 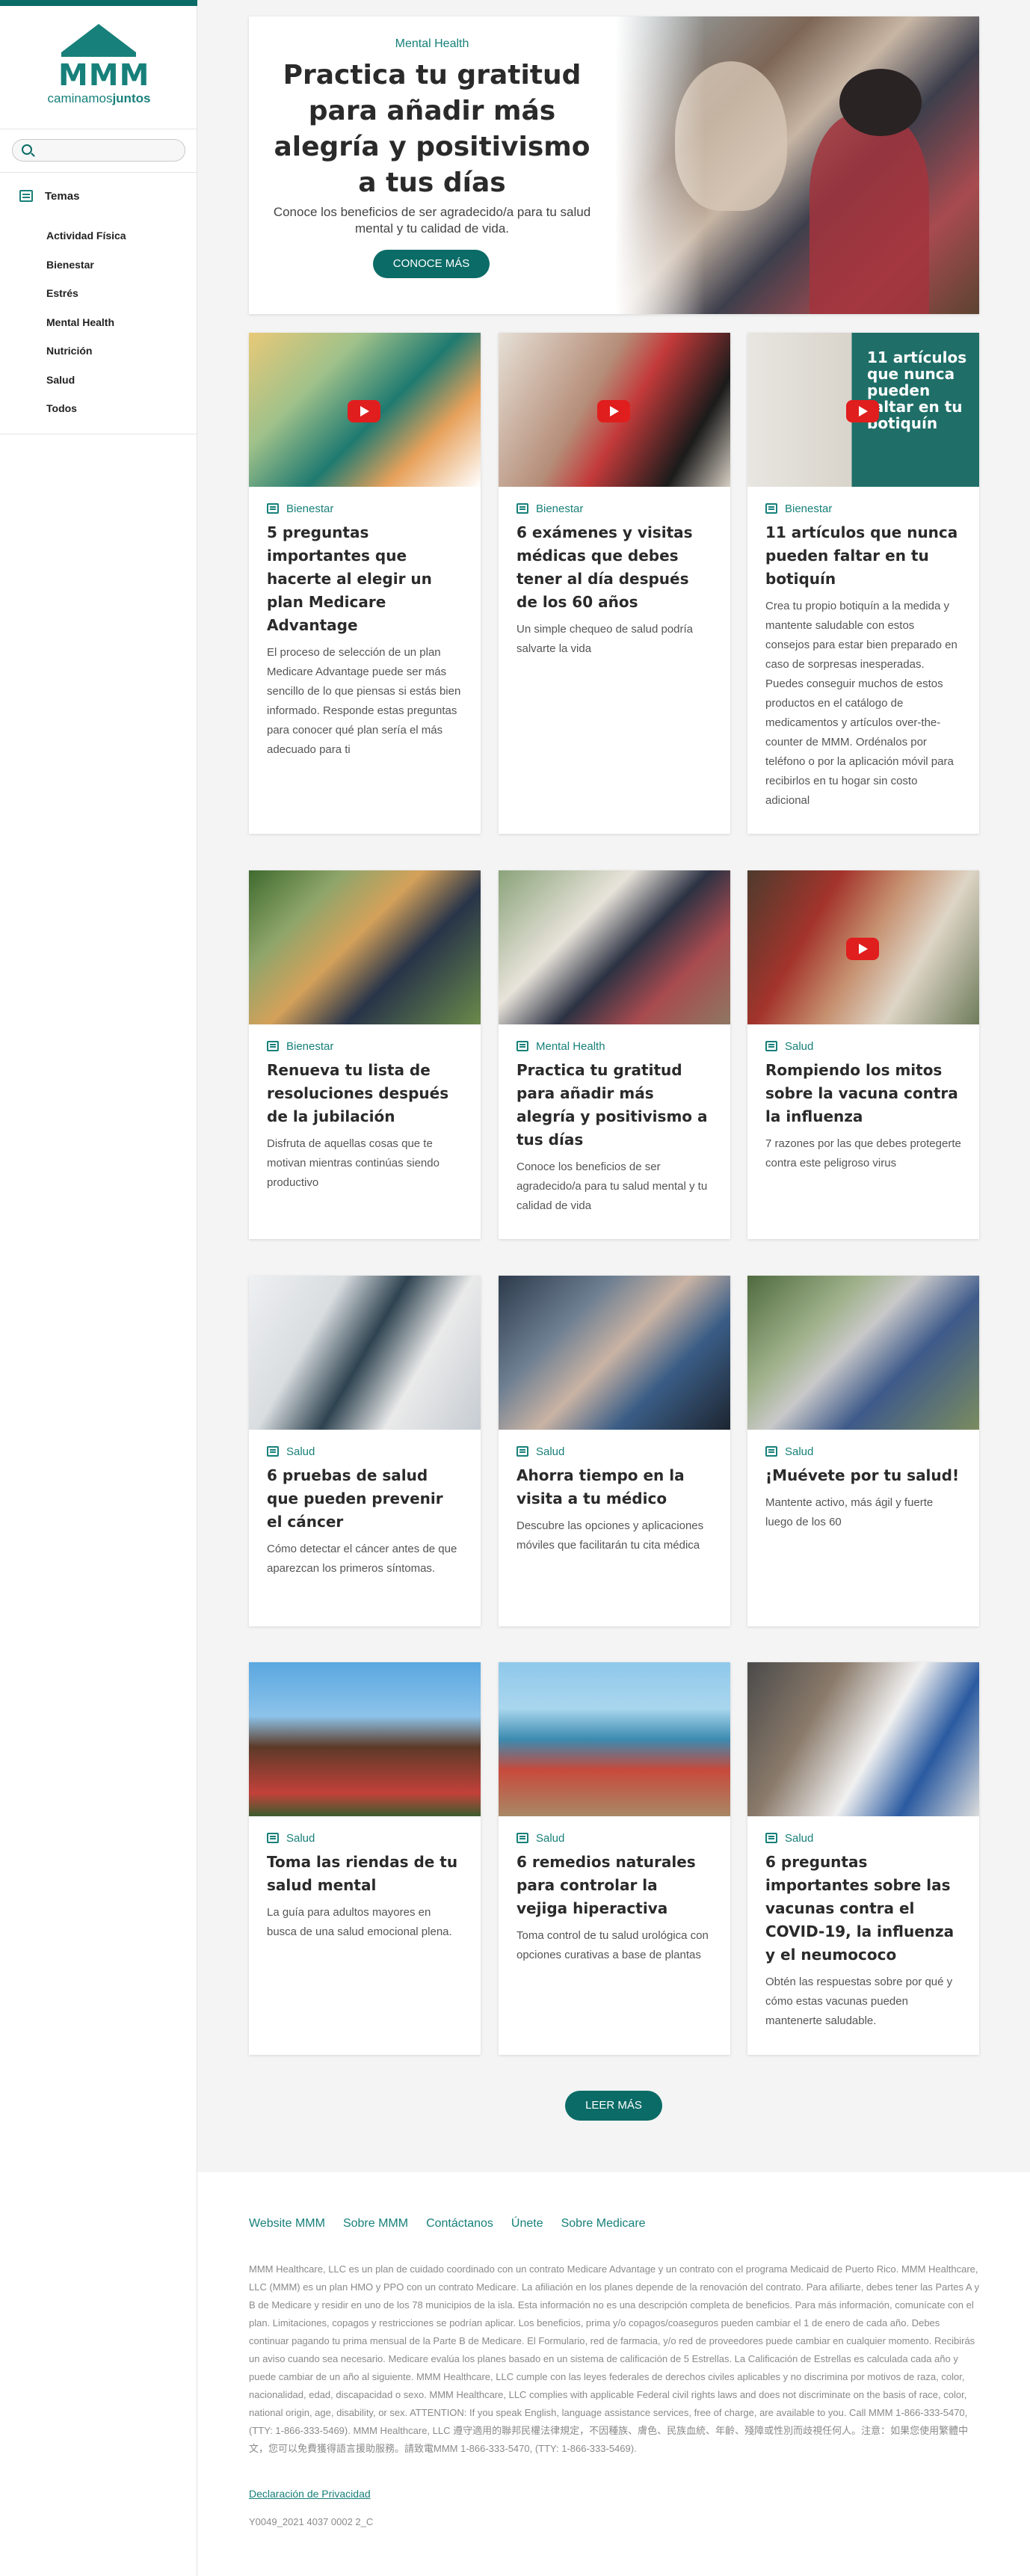 What do you see at coordinates (613, 2106) in the screenshot?
I see `leer-mas-button: LEER MÁS` at bounding box center [613, 2106].